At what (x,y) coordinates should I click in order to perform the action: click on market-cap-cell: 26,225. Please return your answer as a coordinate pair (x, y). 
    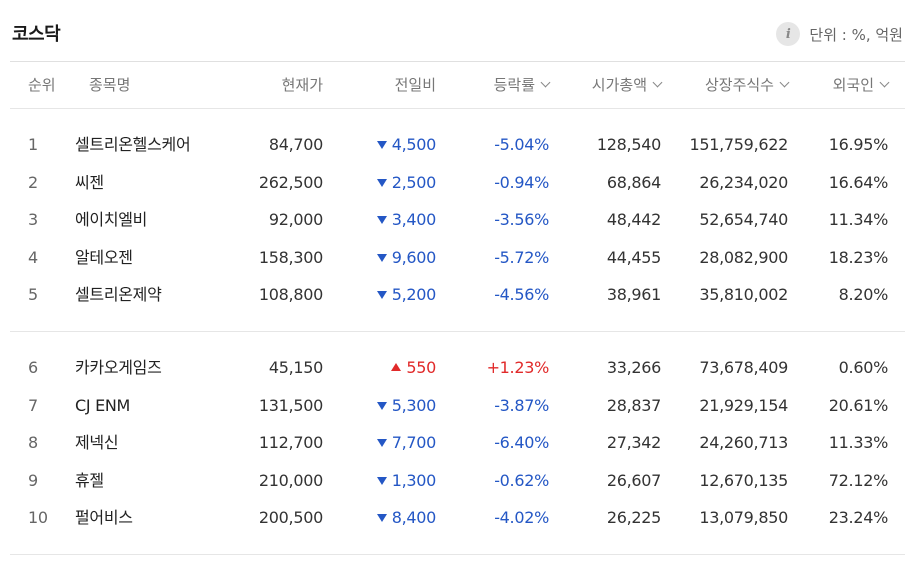
    Looking at the image, I should click on (633, 518).